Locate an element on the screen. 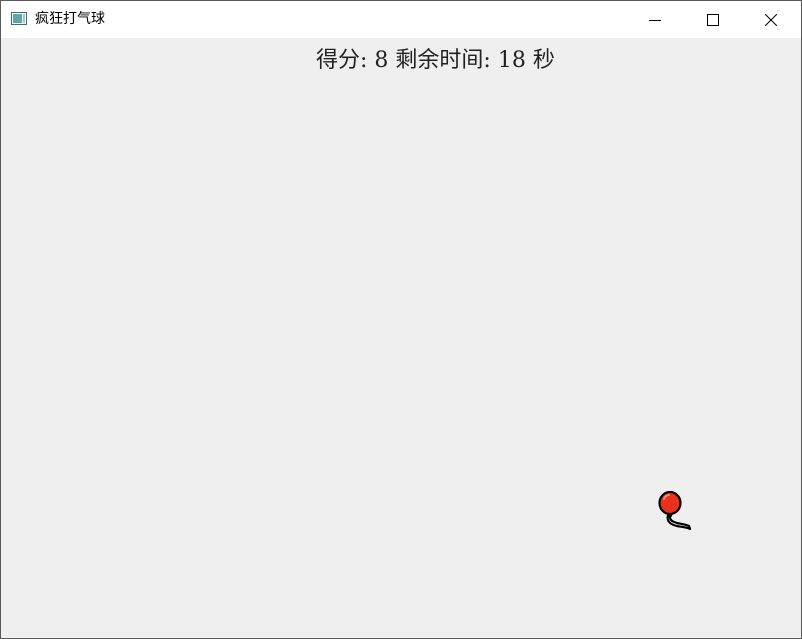  minimize-button is located at coordinates (655, 19).